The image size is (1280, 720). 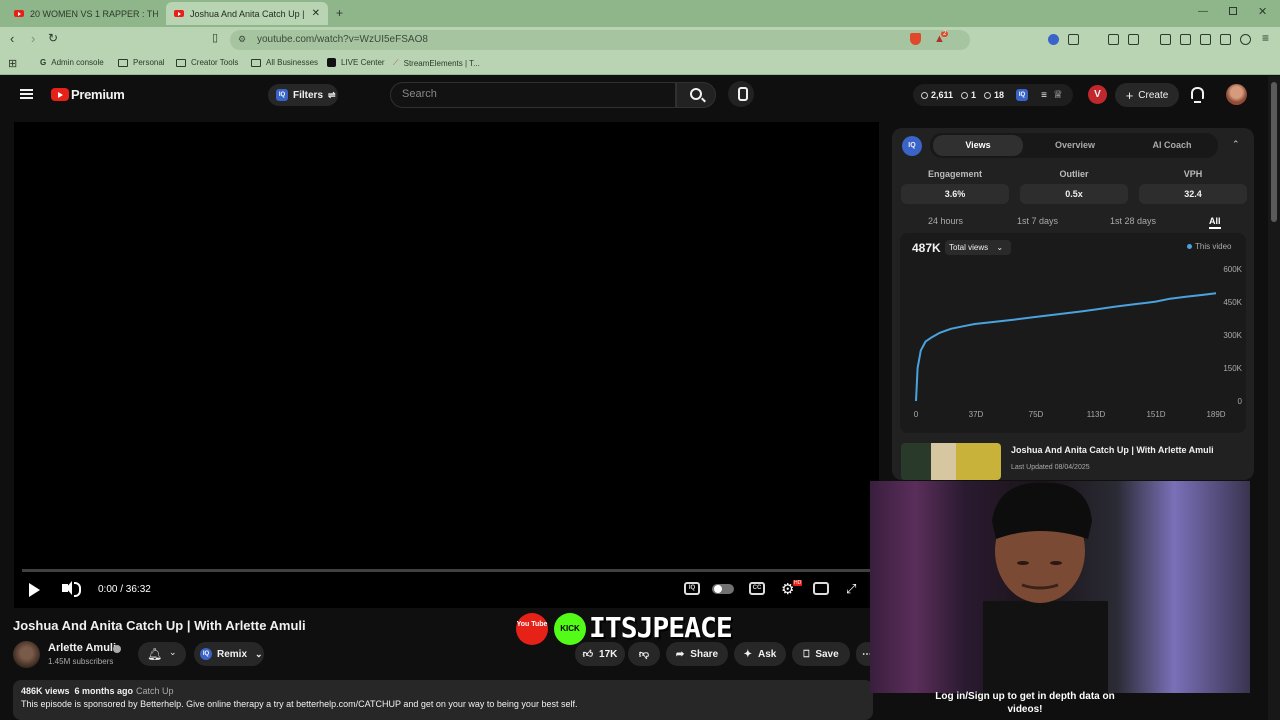 What do you see at coordinates (1193, 174) in the screenshot?
I see `metric-vph-label: VPH` at bounding box center [1193, 174].